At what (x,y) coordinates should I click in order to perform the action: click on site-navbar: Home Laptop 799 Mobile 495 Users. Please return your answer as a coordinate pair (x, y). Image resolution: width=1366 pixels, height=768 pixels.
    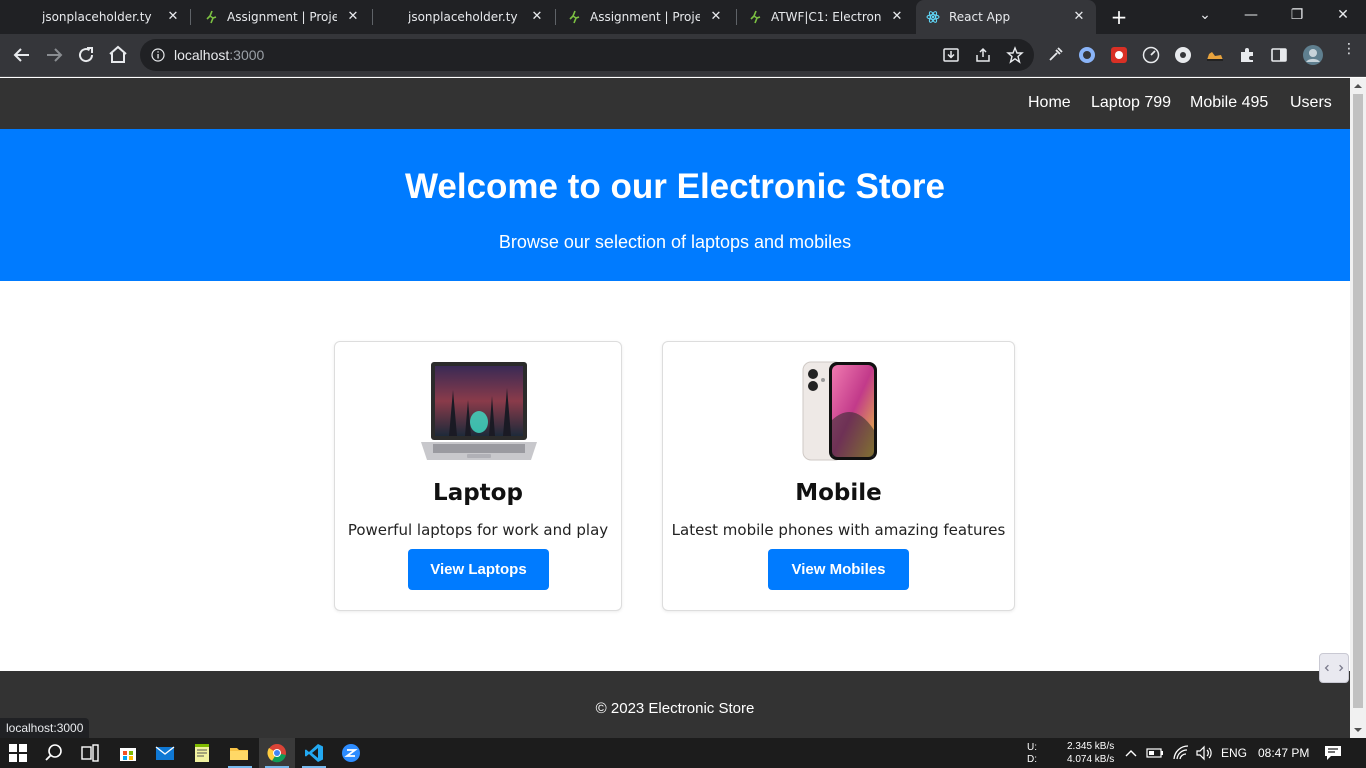
    Looking at the image, I should click on (675, 103).